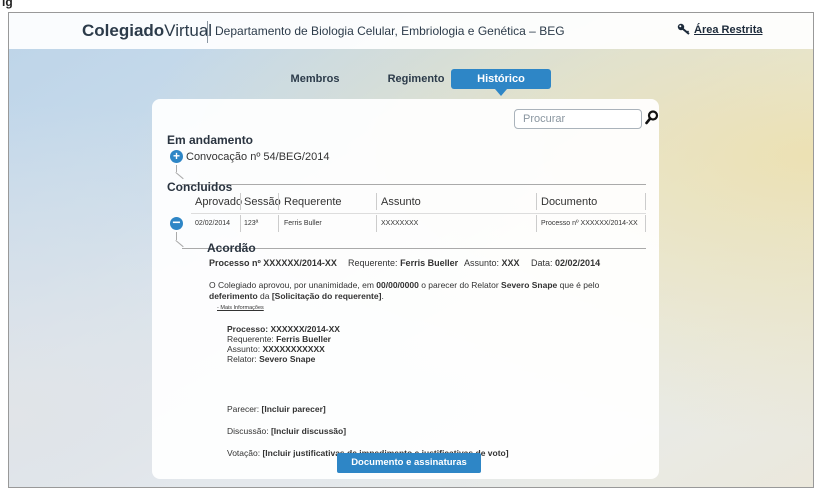 Image resolution: width=819 pixels, height=488 pixels. I want to click on tab-members: Membros, so click(315, 79).